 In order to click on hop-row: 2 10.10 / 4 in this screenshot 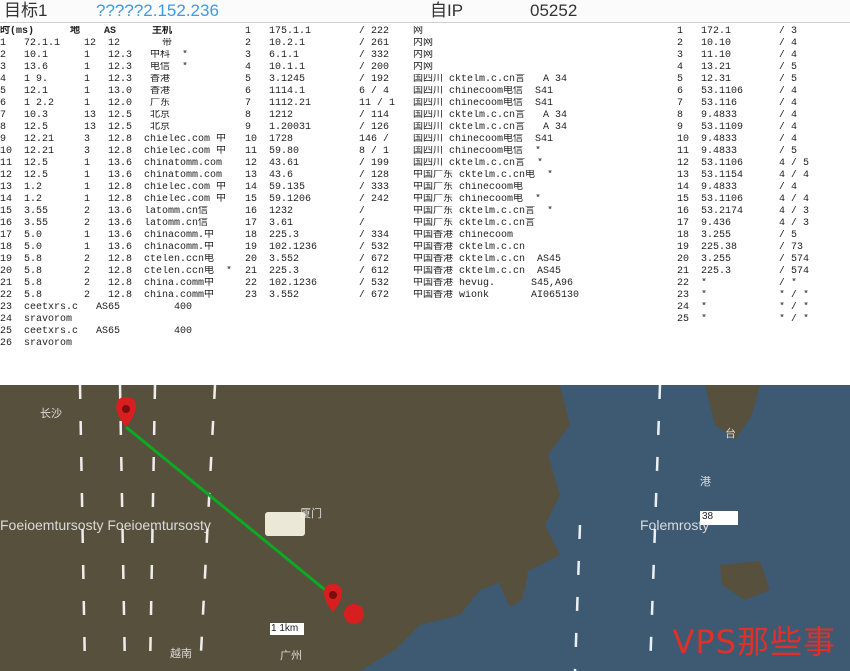, I will do `click(746, 43)`.